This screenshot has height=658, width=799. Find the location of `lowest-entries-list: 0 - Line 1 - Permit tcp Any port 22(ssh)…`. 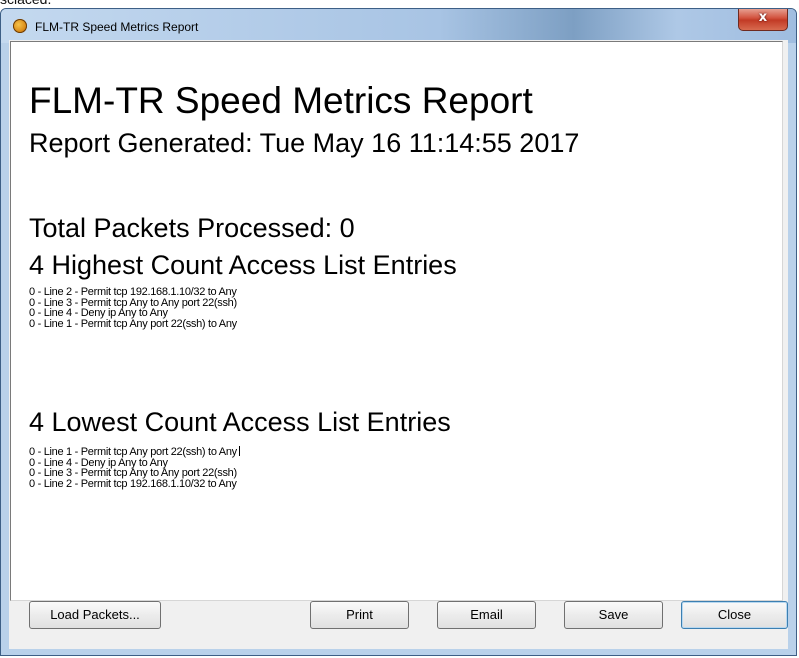

lowest-entries-list: 0 - Line 1 - Permit tcp Any port 22(ssh)… is located at coordinates (134, 467).